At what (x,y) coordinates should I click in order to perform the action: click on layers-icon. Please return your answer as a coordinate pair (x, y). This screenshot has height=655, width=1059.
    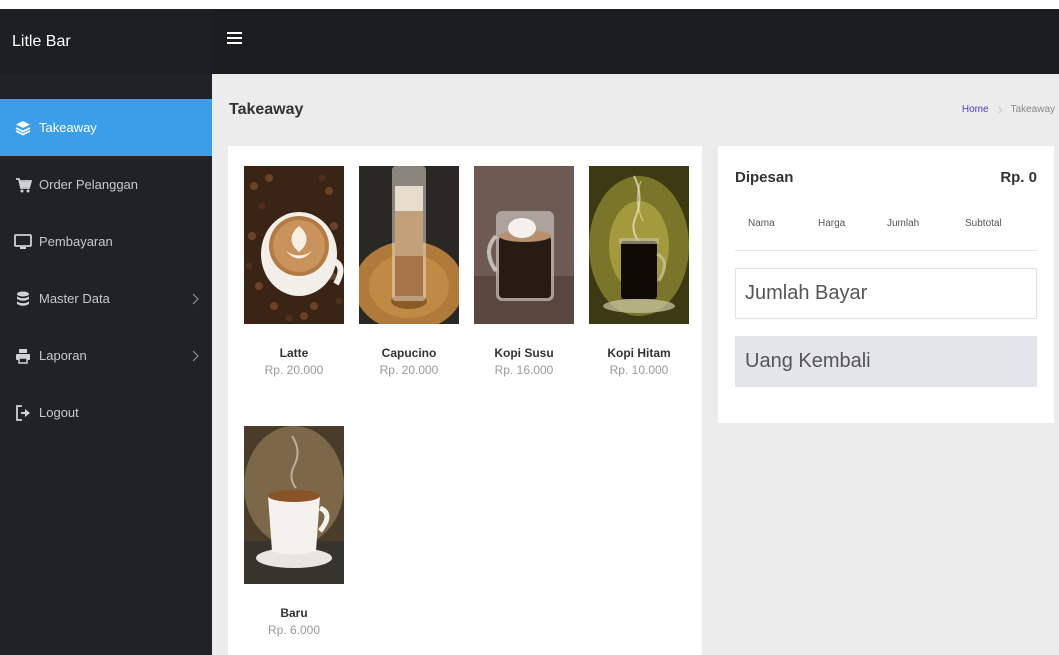
    Looking at the image, I should click on (23, 128).